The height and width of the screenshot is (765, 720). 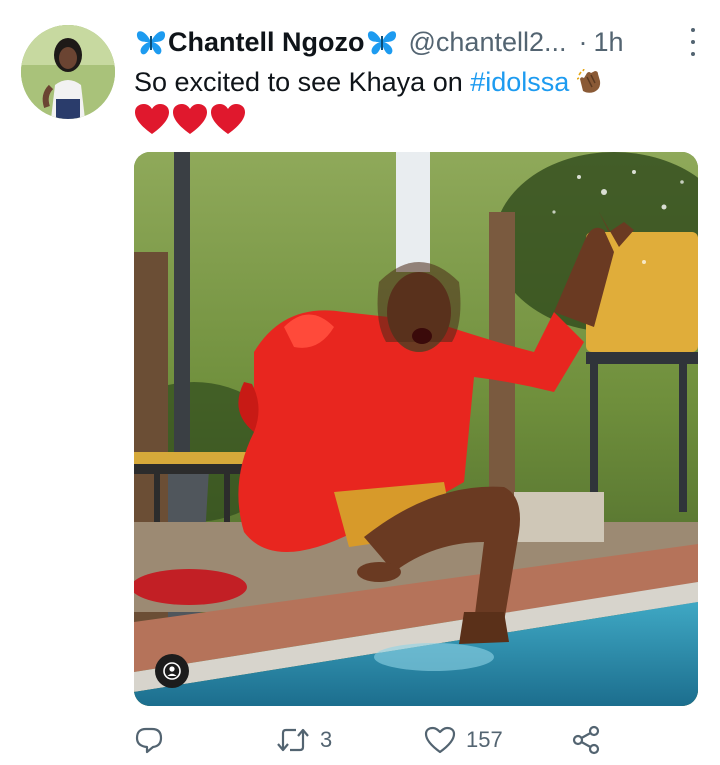 I want to click on display-name-text: Chantell Ngozo, so click(x=266, y=41).